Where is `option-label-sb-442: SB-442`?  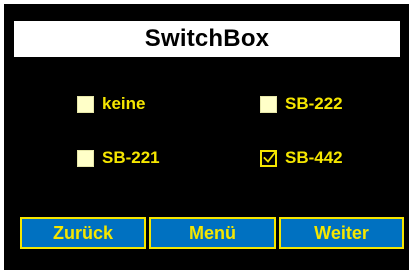
option-label-sb-442: SB-442 is located at coordinates (314, 157).